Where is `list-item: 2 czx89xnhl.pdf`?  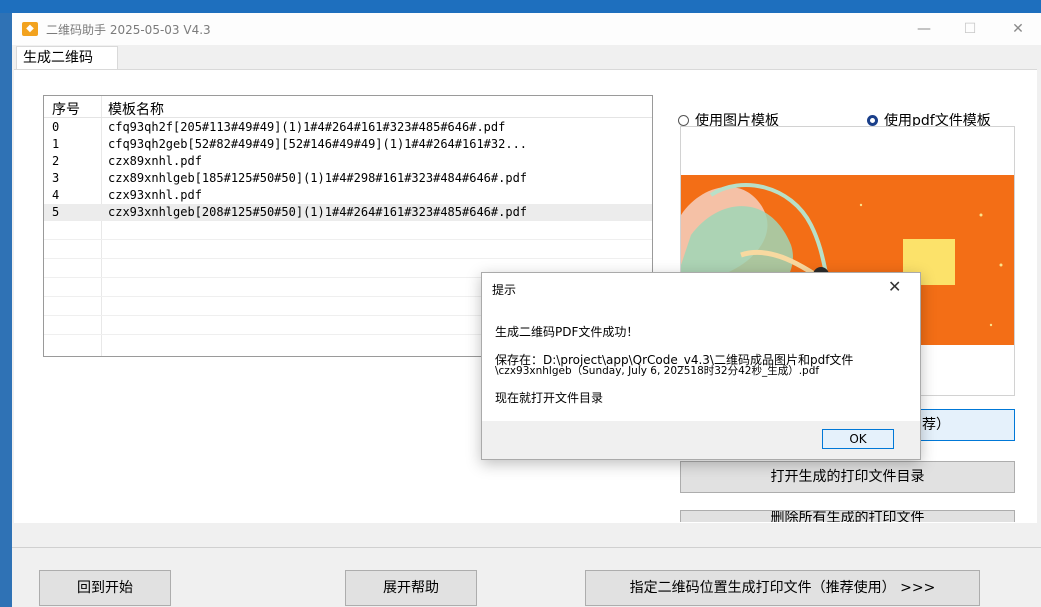 list-item: 2 czx89xnhl.pdf is located at coordinates (348, 161).